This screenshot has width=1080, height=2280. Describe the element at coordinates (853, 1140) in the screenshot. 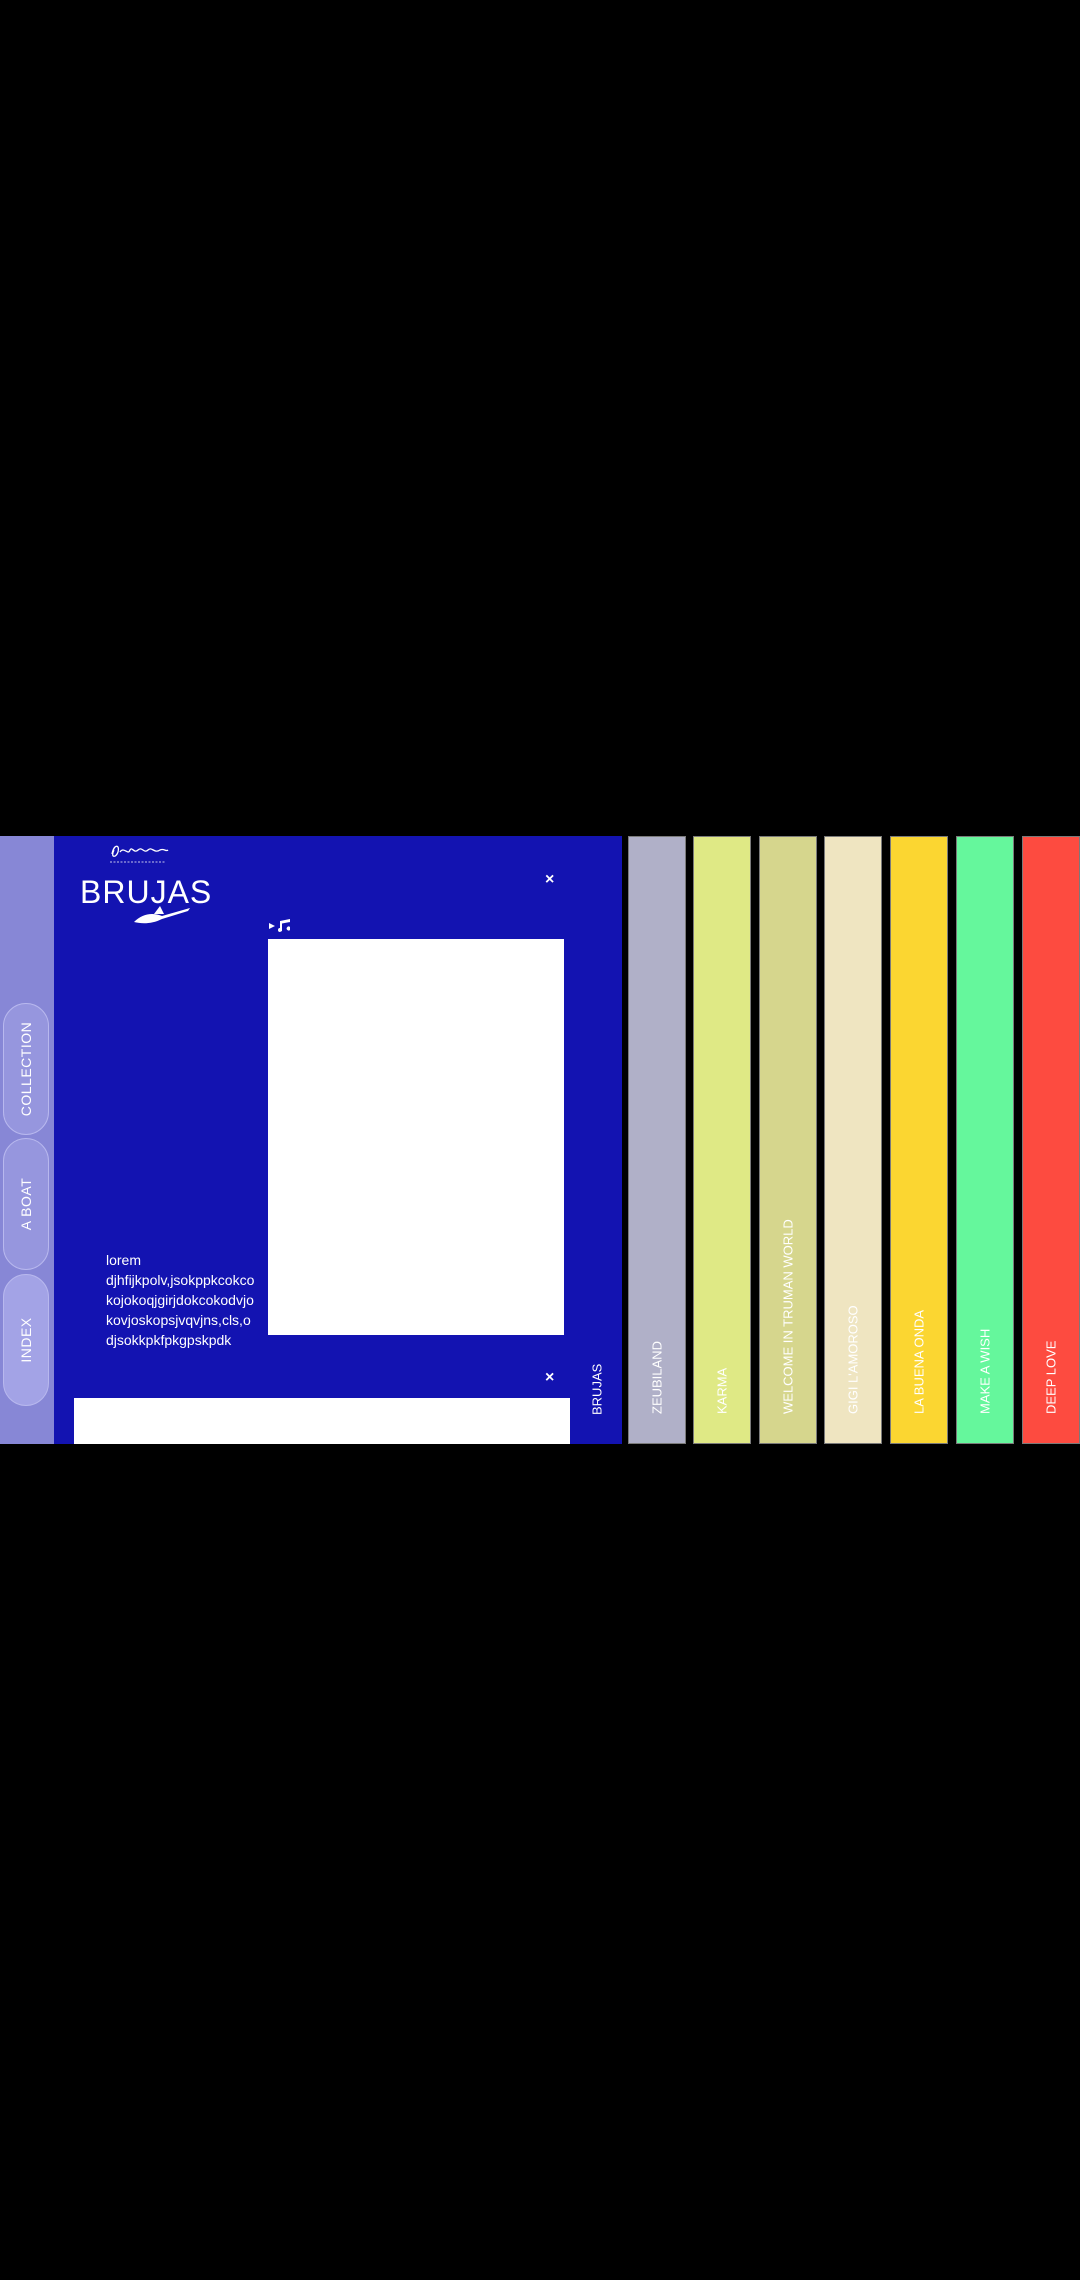

I see `tab-gigi-lamoroso: GIGI L'AMOROSO` at that location.